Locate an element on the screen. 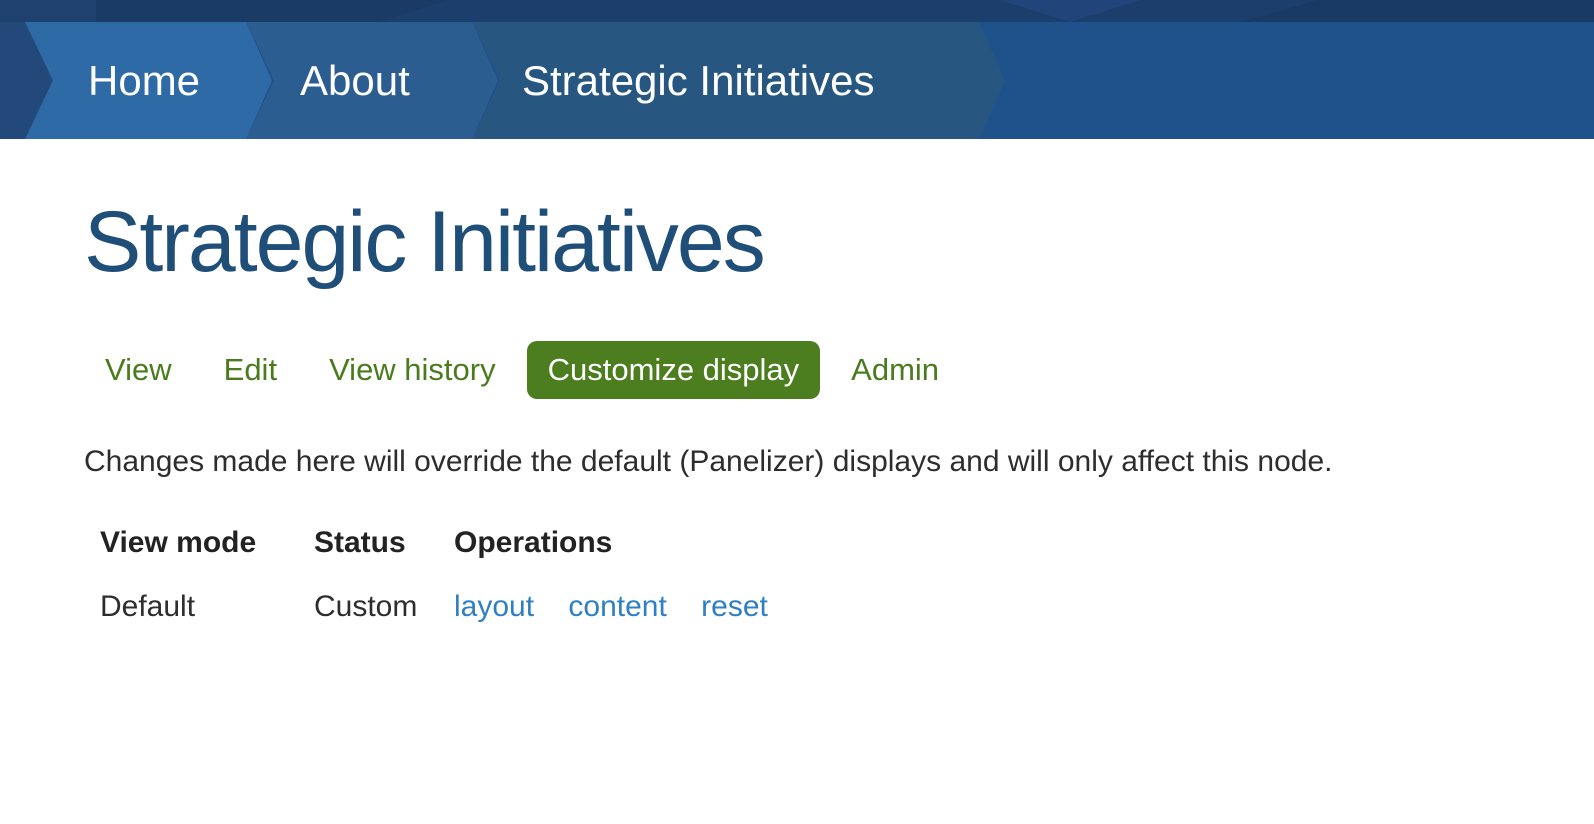 This screenshot has width=1594, height=824. cell-operations: layout content reset is located at coordinates (611, 607).